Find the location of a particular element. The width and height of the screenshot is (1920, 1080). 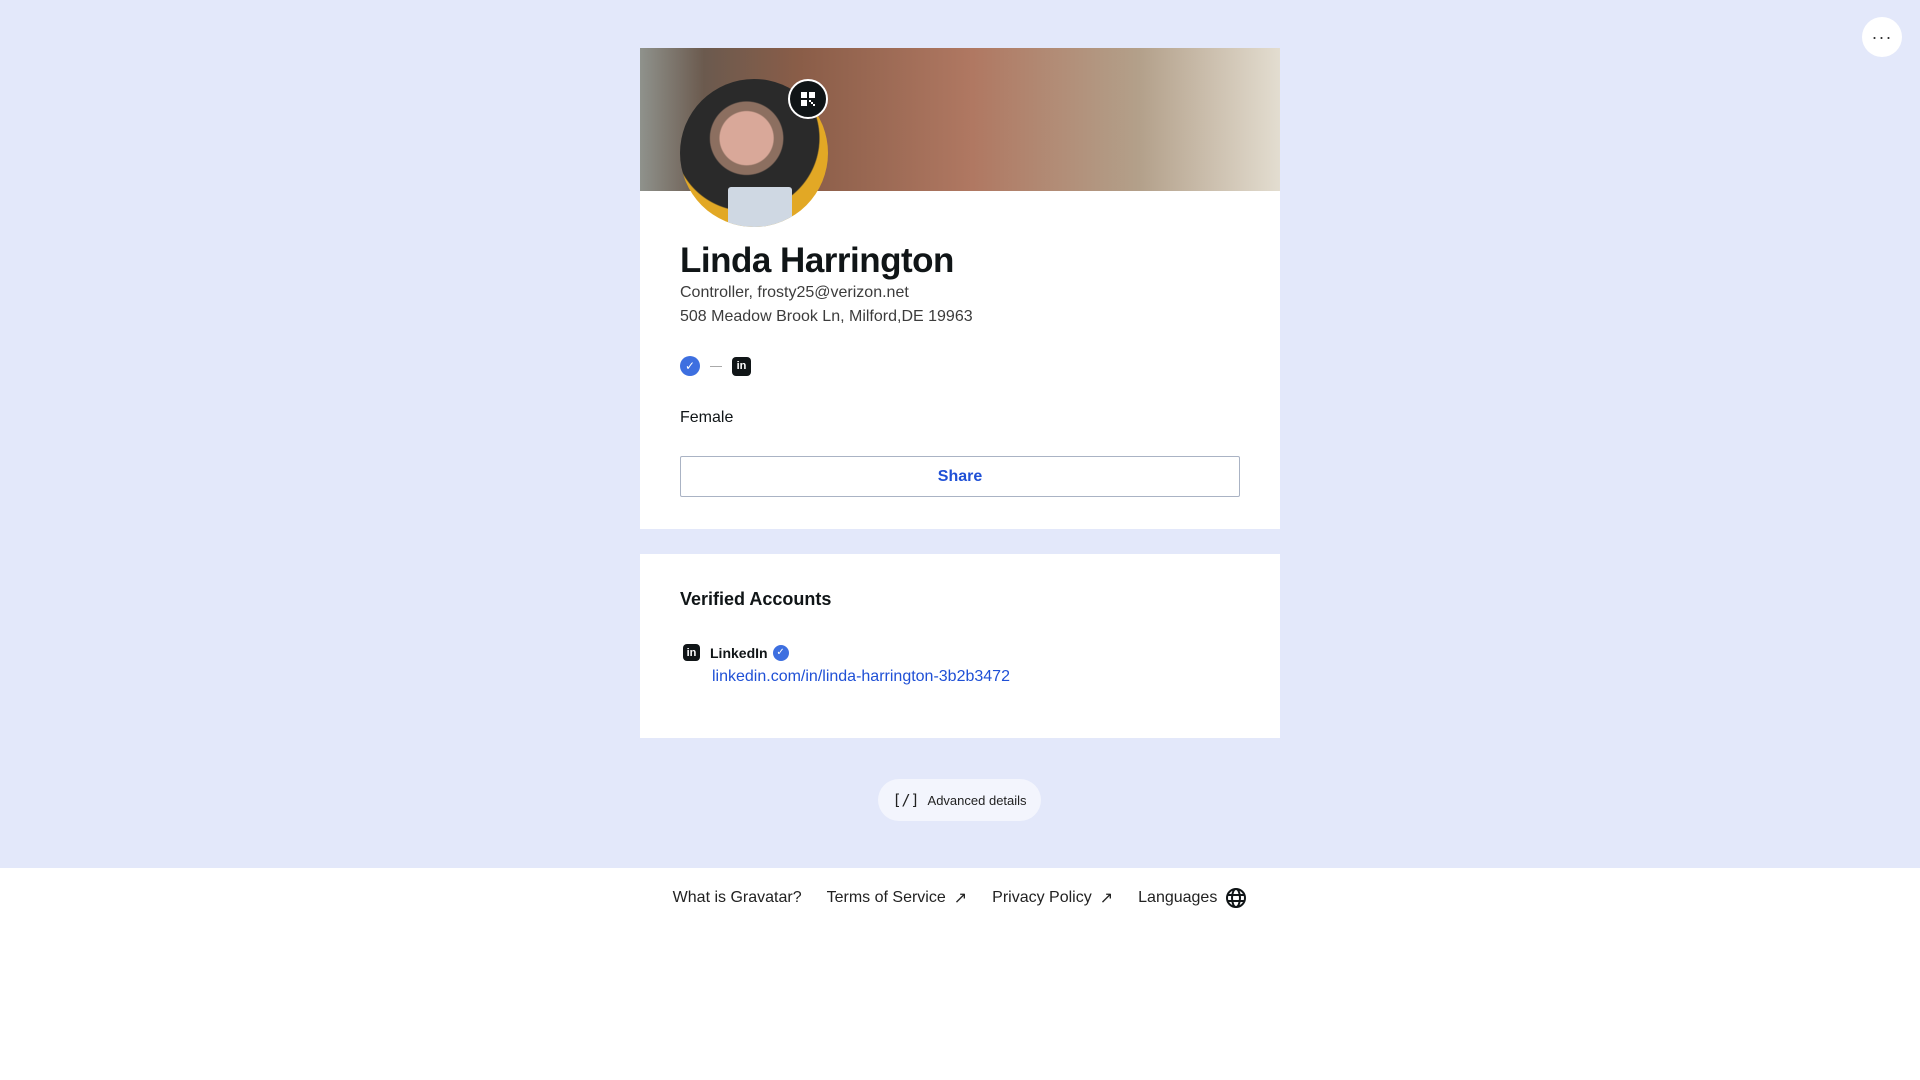

verified-account-linkedin: in LinkedIn ✓ is located at coordinates (736, 652).